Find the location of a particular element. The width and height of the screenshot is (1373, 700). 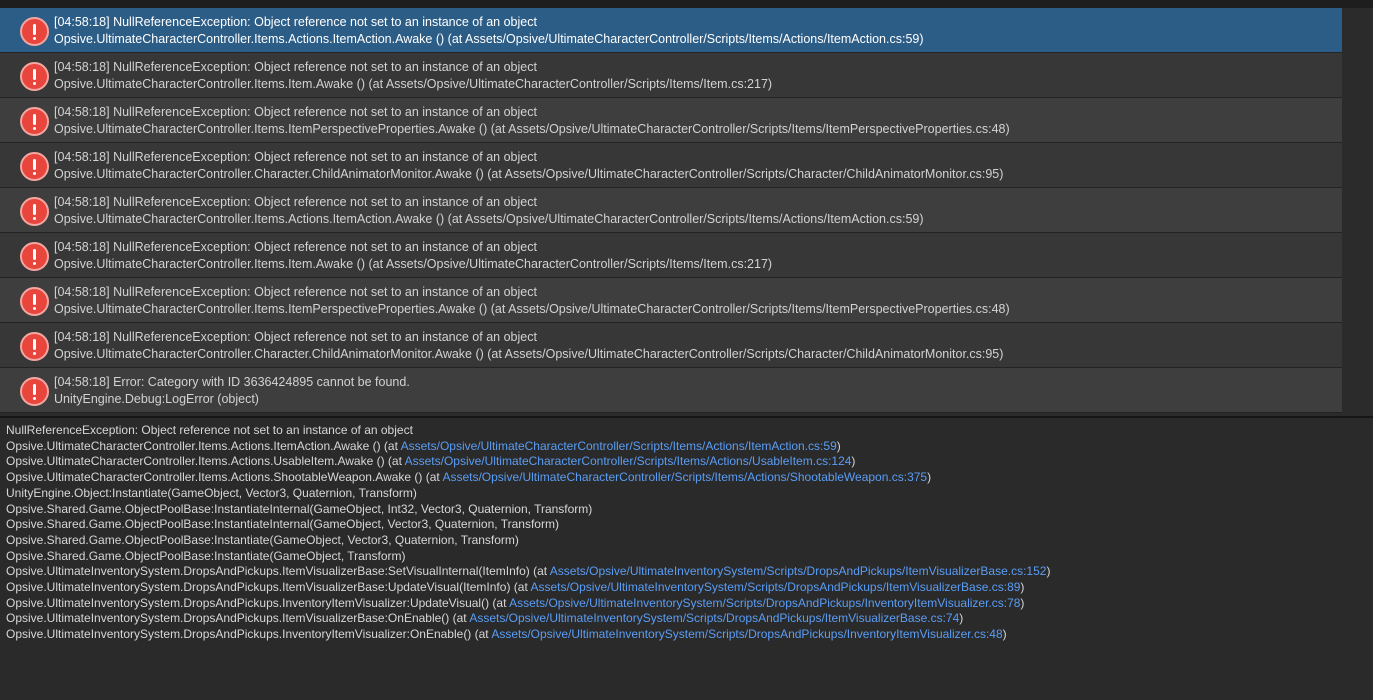

log-entry-stack: UnityEngine.Debug:LogError (object) is located at coordinates (156, 399).